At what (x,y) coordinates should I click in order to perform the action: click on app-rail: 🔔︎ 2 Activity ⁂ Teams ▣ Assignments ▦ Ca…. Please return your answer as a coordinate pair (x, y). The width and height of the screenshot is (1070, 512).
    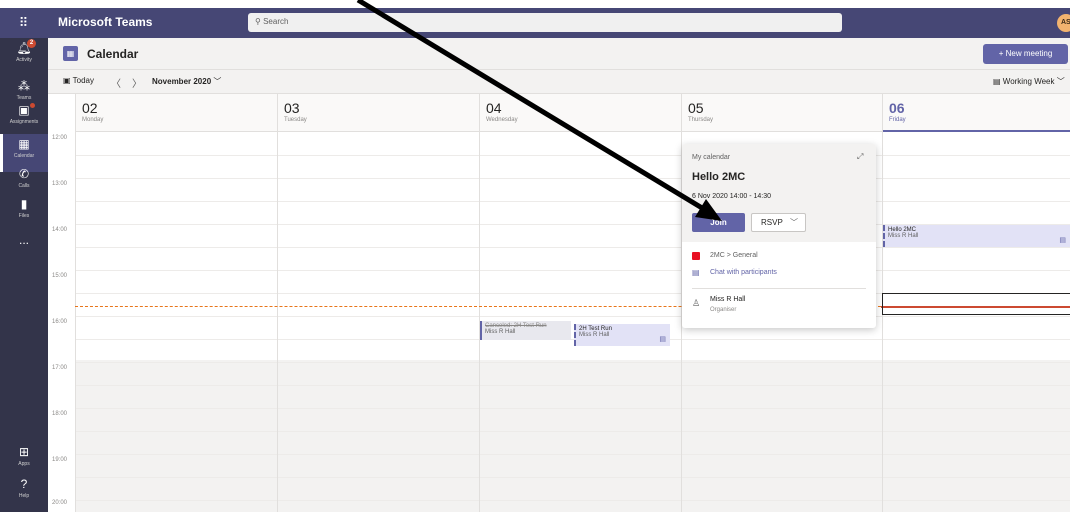
    Looking at the image, I should click on (24, 275).